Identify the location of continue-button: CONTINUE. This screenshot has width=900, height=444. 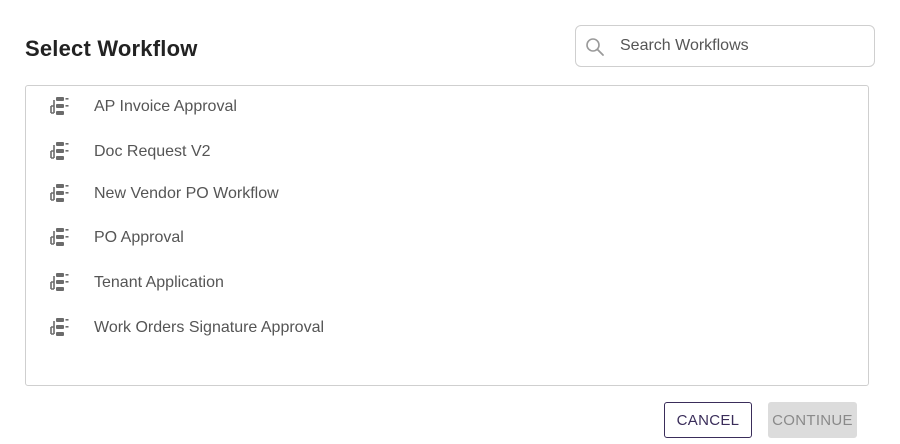
(812, 420).